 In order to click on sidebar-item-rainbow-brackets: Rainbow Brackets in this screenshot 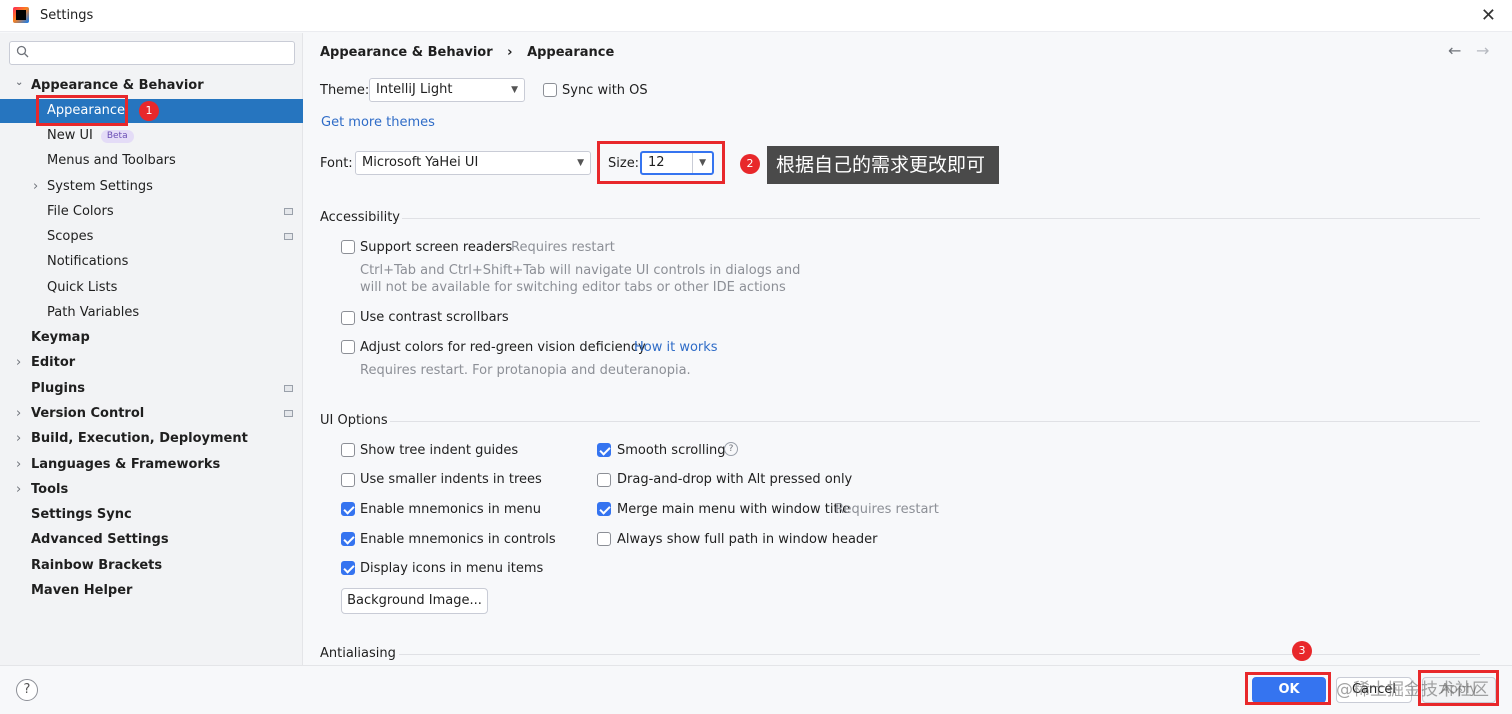, I will do `click(151, 566)`.